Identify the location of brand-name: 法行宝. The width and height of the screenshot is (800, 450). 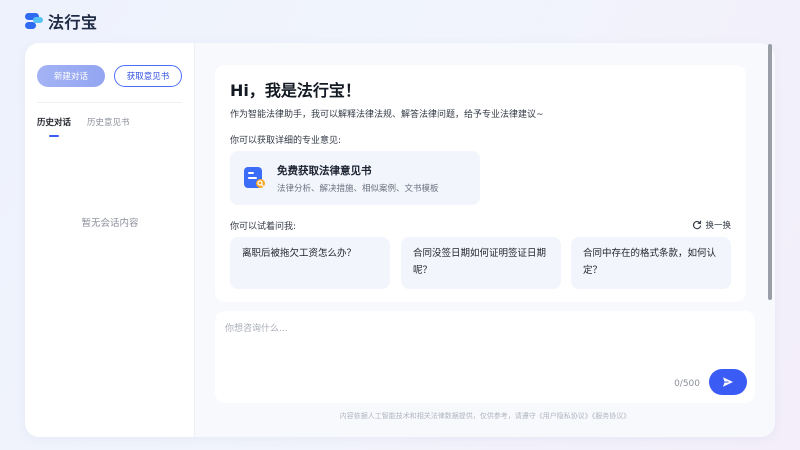
(73, 22).